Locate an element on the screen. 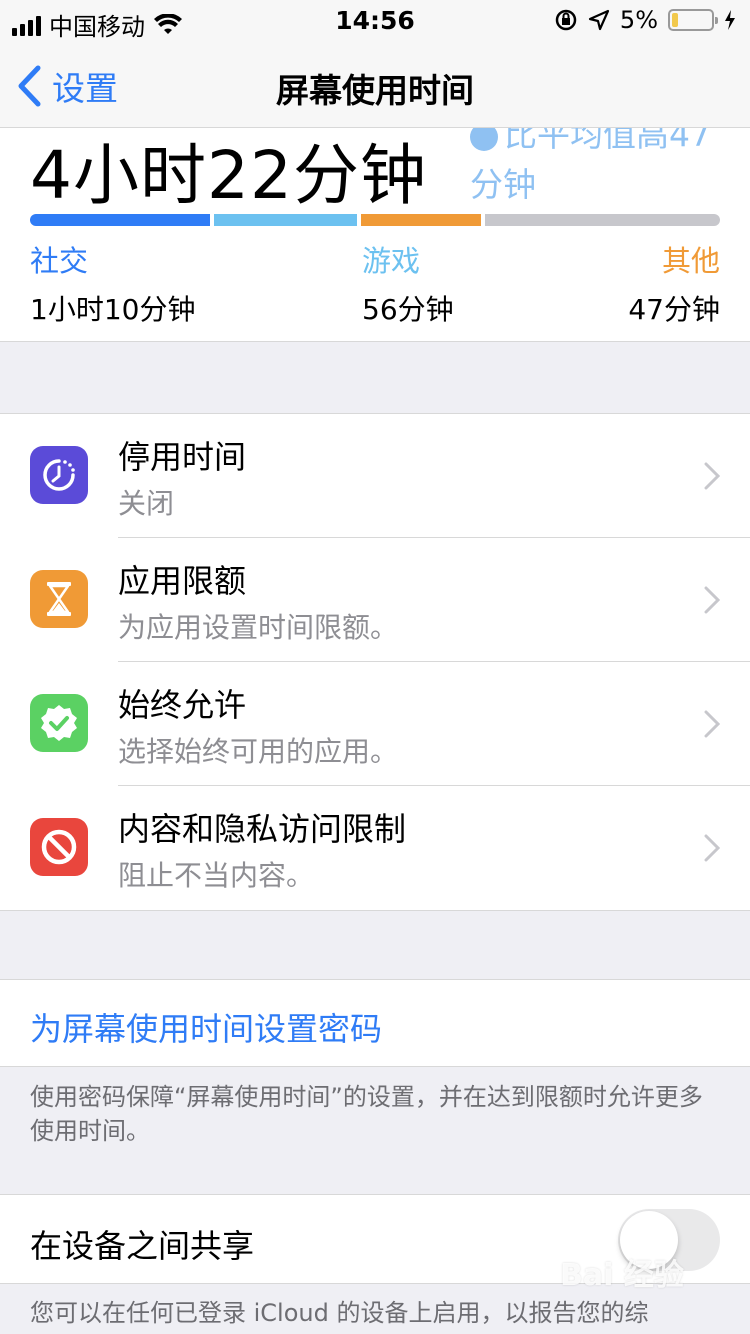  category-time: 56分钟 is located at coordinates (408, 309).